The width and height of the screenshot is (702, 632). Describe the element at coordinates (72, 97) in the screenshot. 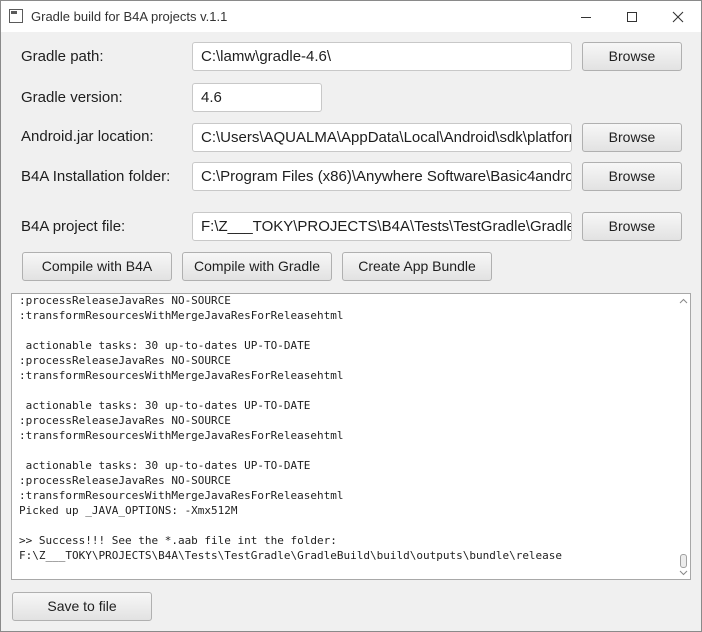

I see `gradle-version-label: Gradle version:` at that location.